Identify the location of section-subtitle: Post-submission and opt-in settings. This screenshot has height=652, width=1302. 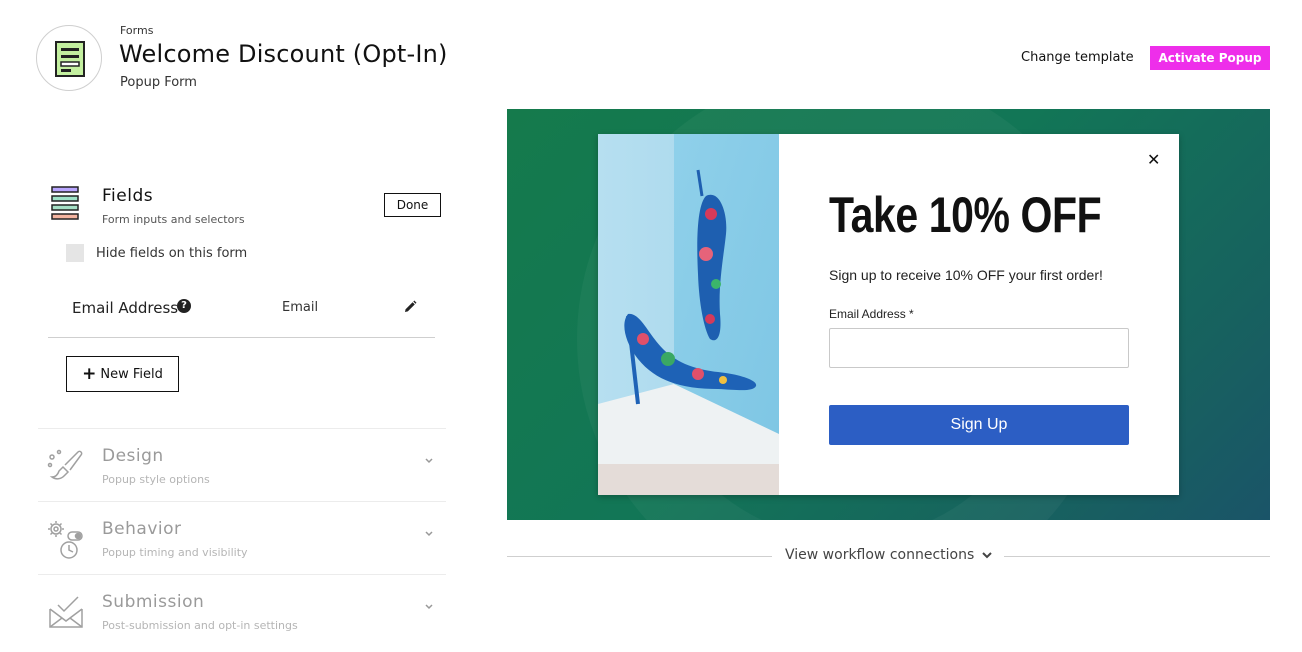
(200, 625).